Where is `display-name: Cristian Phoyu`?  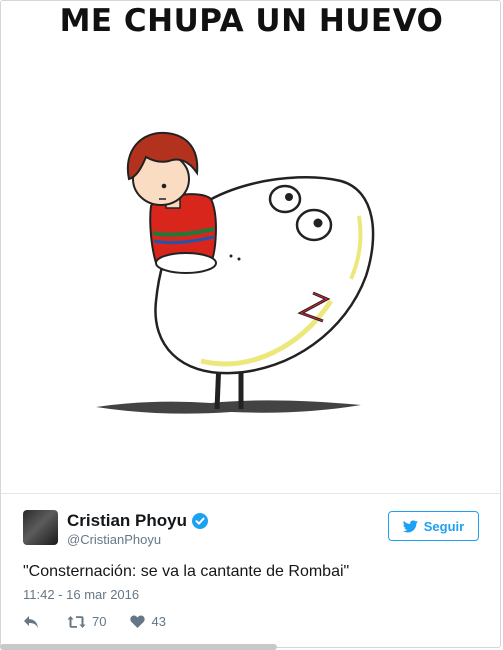 display-name: Cristian Phoyu is located at coordinates (137, 521).